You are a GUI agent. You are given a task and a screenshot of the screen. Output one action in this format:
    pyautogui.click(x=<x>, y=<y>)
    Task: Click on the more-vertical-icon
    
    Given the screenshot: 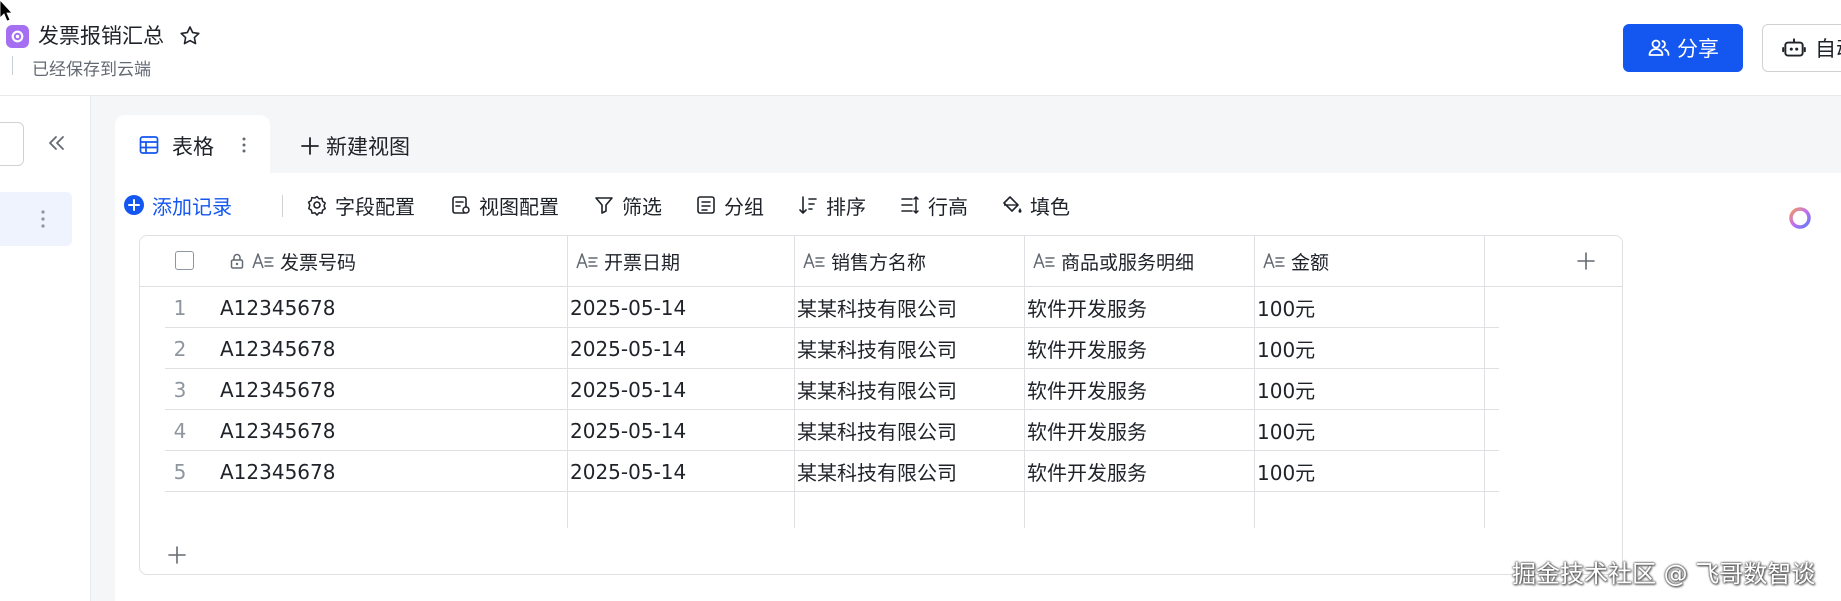 What is the action you would take?
    pyautogui.click(x=43, y=219)
    